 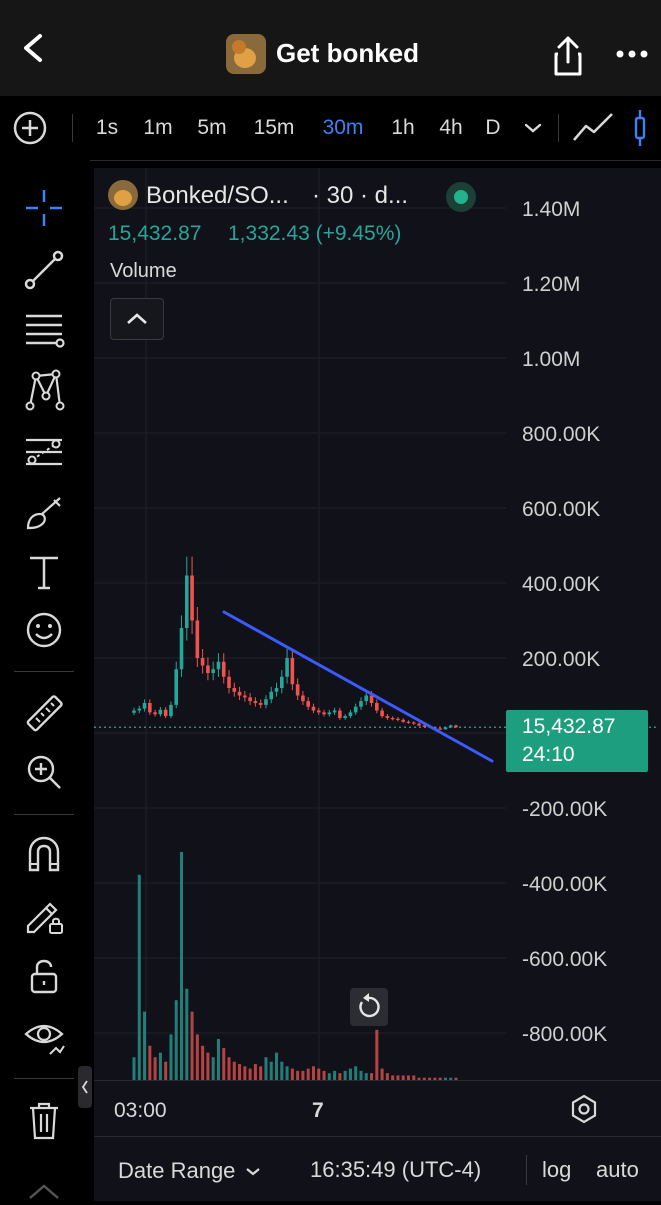 I want to click on chart-type-candle-button, so click(x=644, y=128).